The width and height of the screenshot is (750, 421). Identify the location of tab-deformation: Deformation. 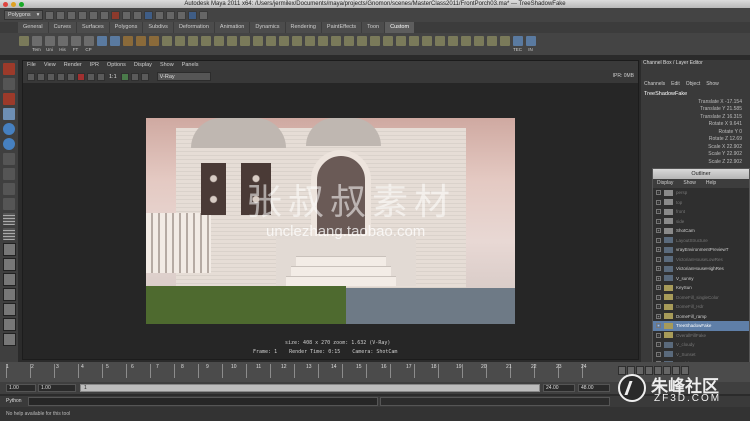
(193, 27).